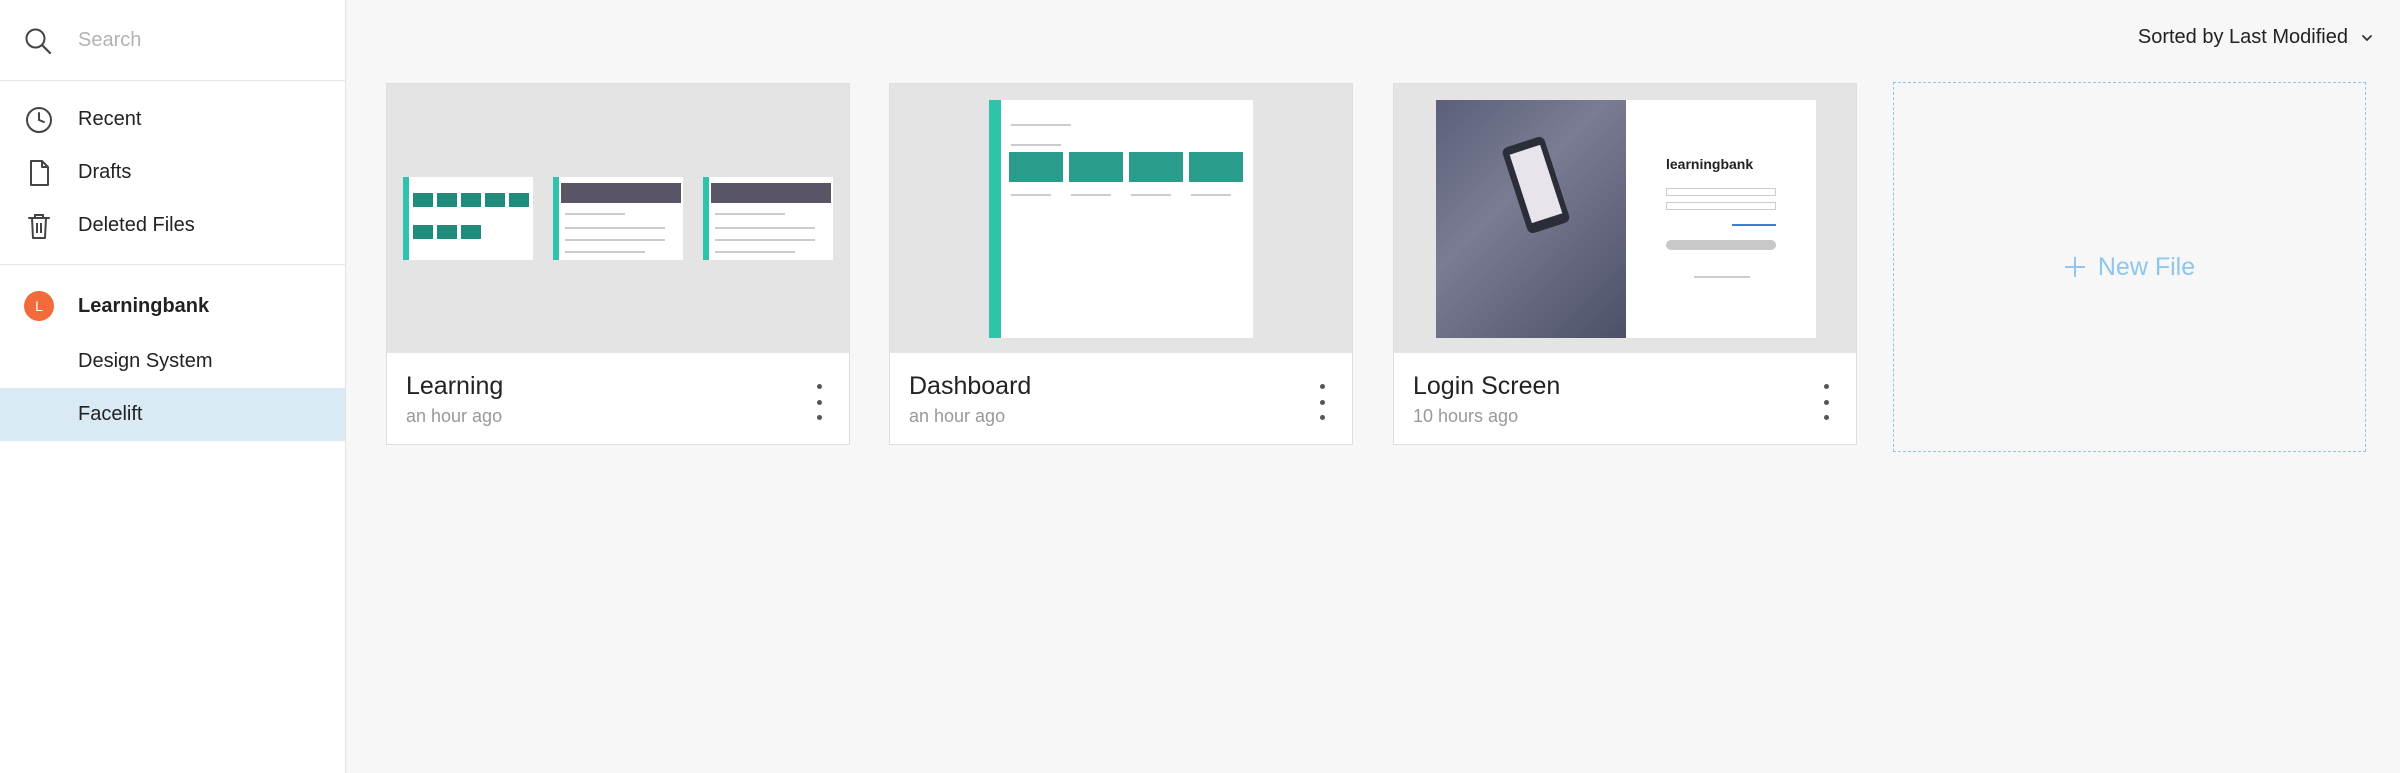 This screenshot has height=773, width=2400. What do you see at coordinates (145, 361) in the screenshot?
I see `project-label: Design System` at bounding box center [145, 361].